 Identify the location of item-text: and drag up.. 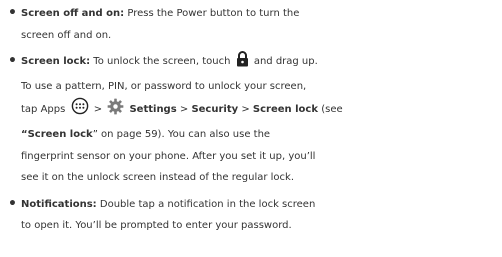
(285, 62).